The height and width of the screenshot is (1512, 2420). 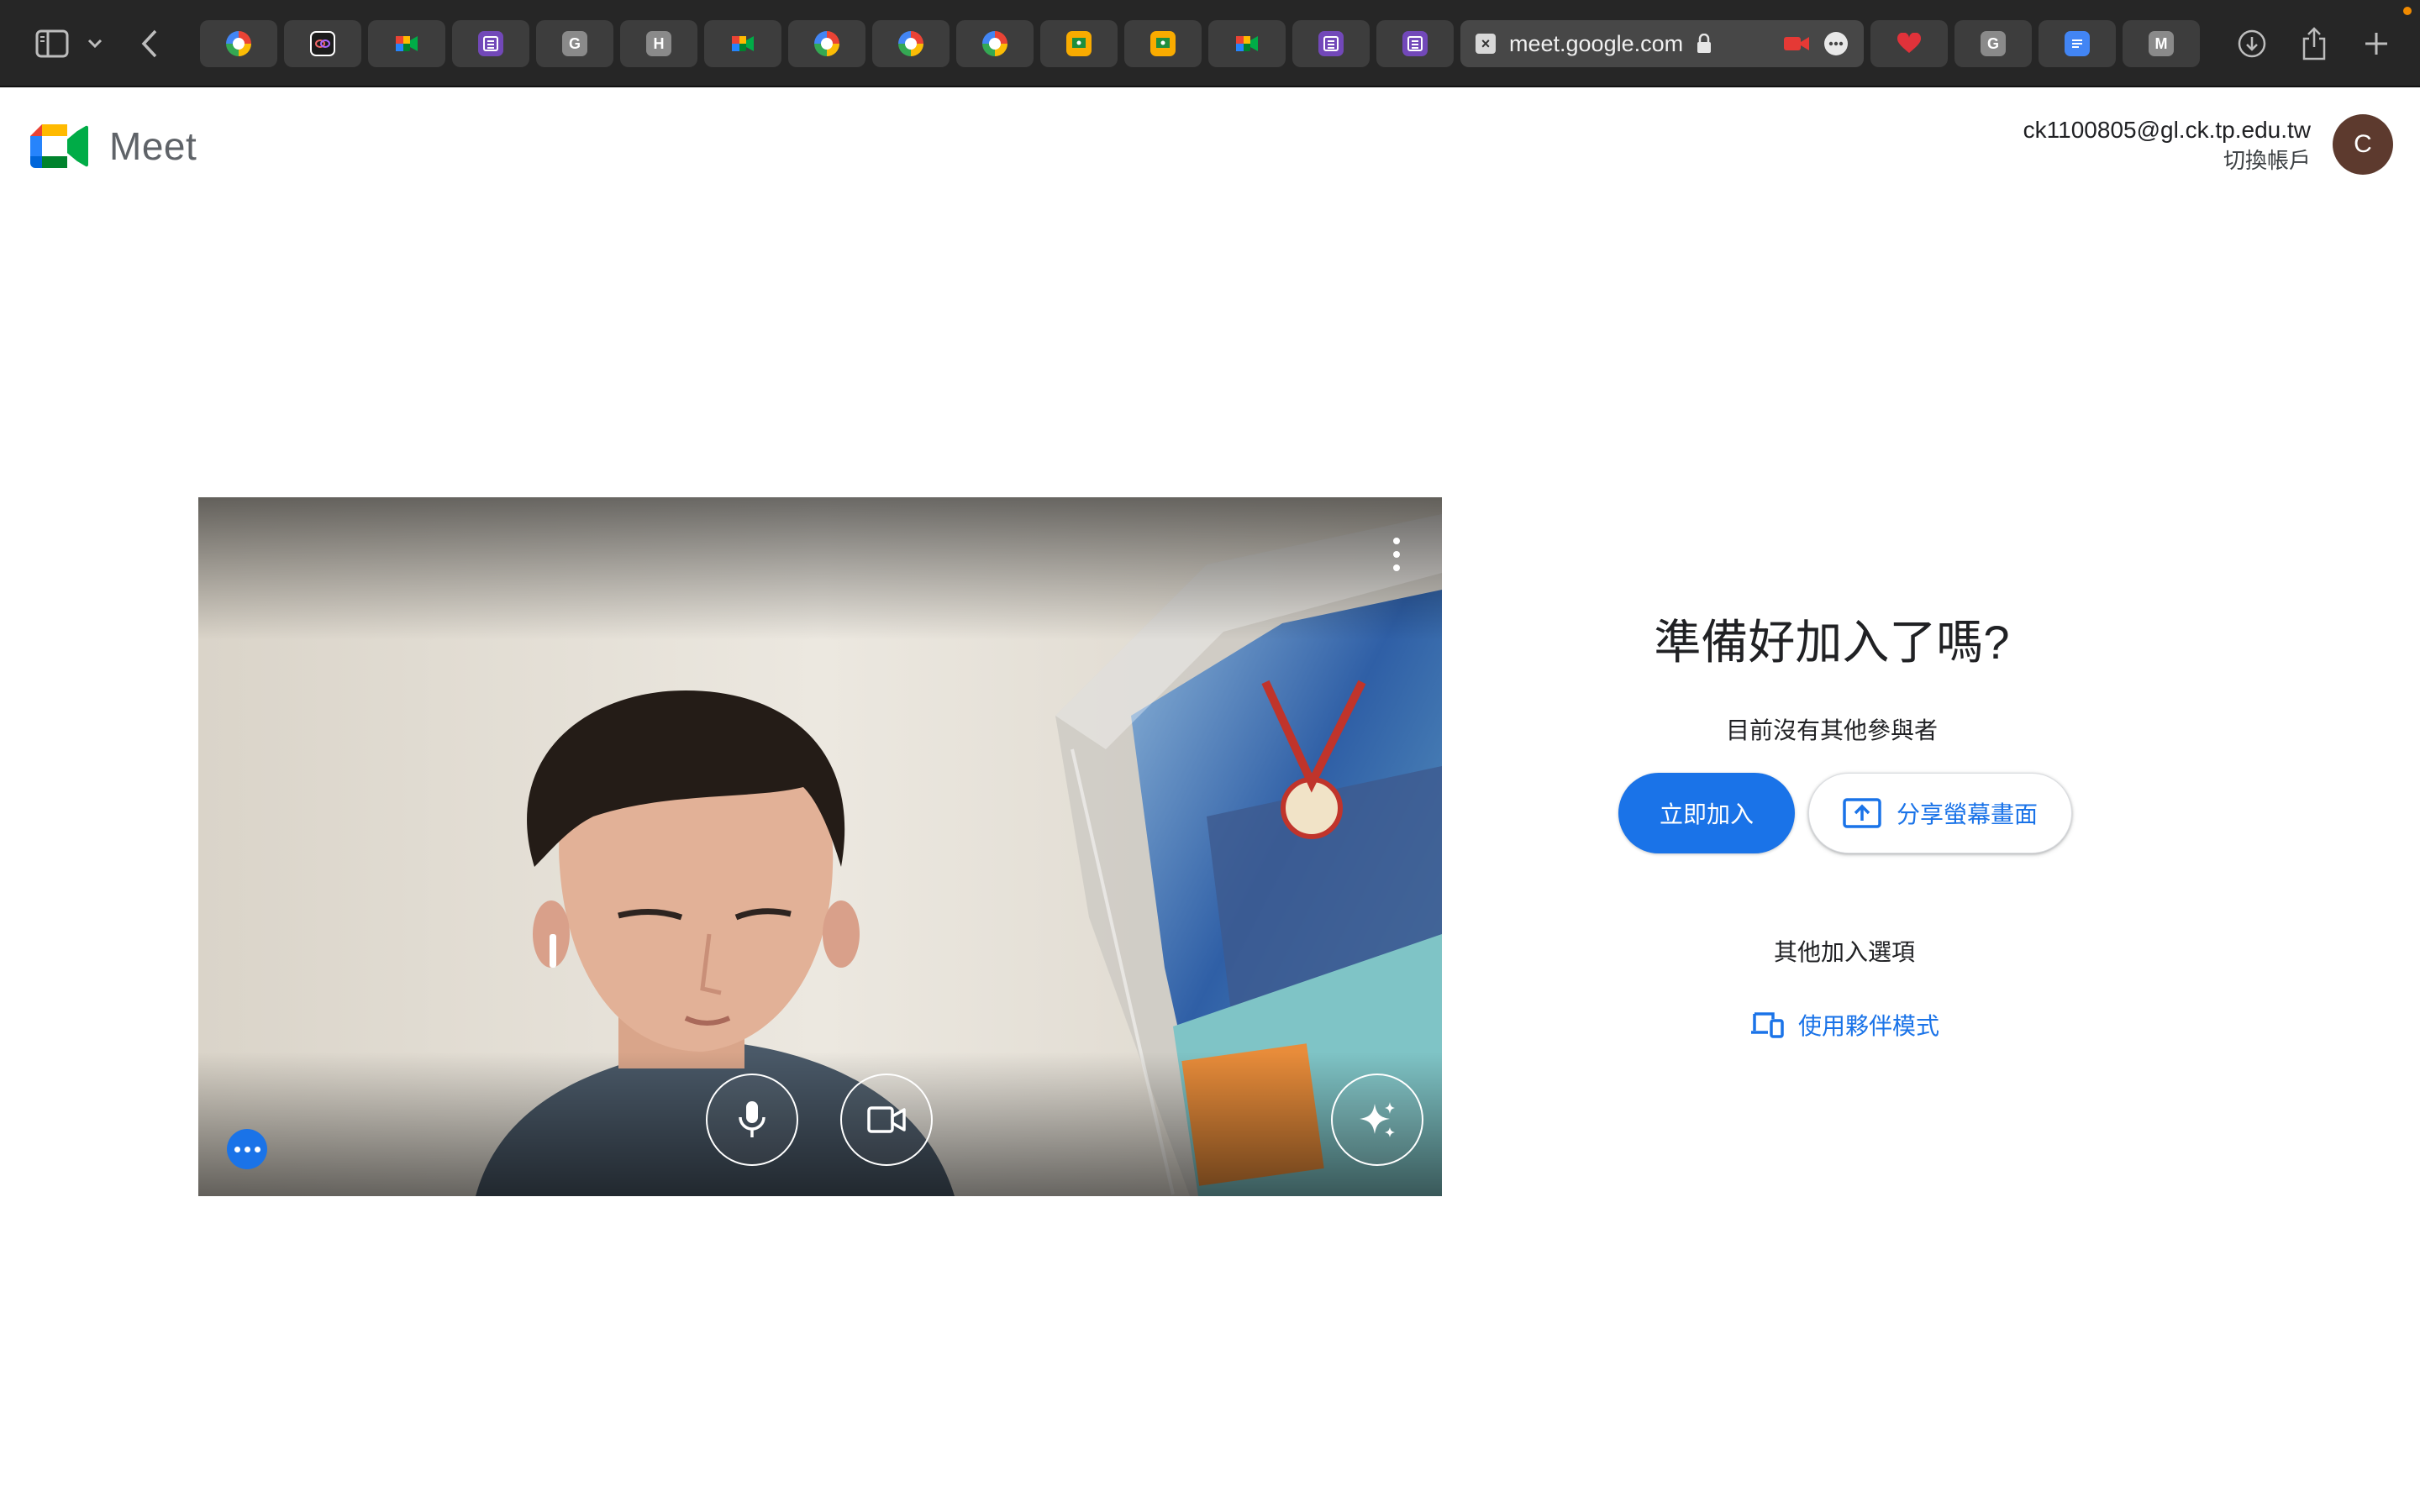 I want to click on tab-m: M, so click(x=2161, y=43).